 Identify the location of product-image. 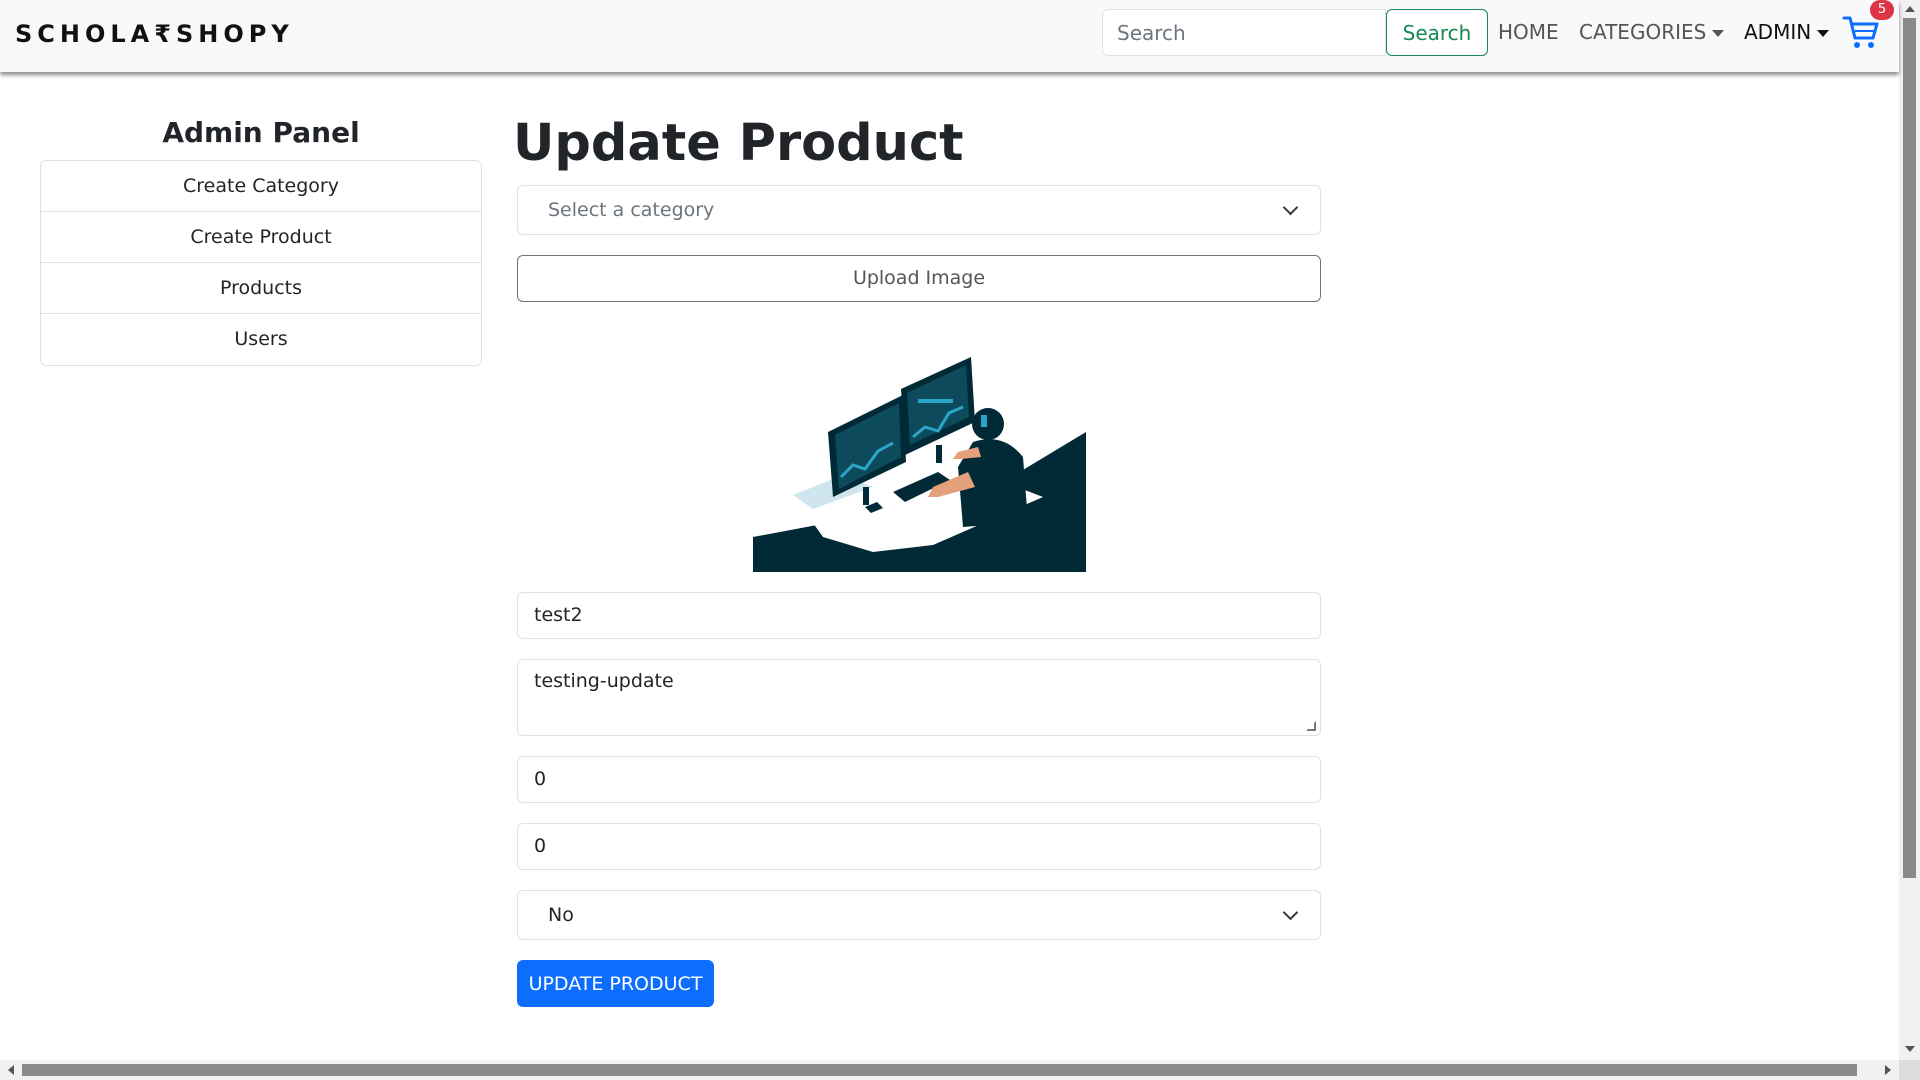
(919, 464).